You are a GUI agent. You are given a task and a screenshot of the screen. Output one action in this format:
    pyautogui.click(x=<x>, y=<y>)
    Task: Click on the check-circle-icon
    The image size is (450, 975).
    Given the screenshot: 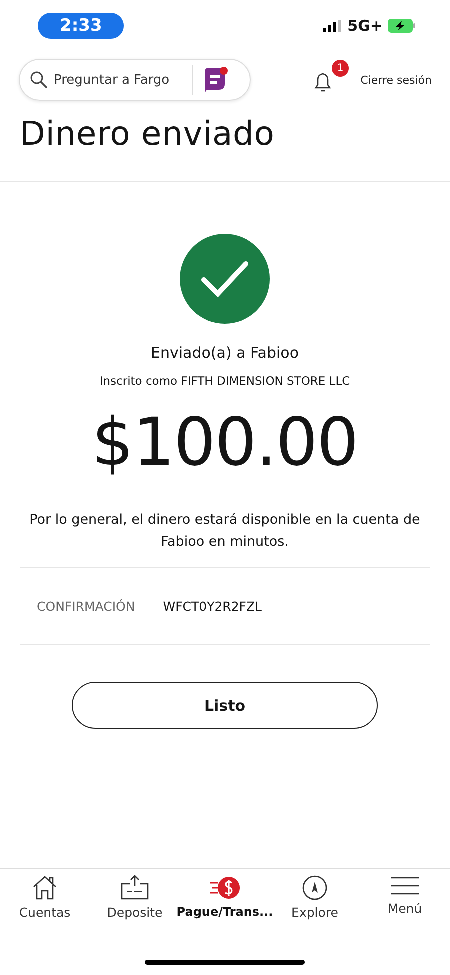 What is the action you would take?
    pyautogui.click(x=225, y=279)
    